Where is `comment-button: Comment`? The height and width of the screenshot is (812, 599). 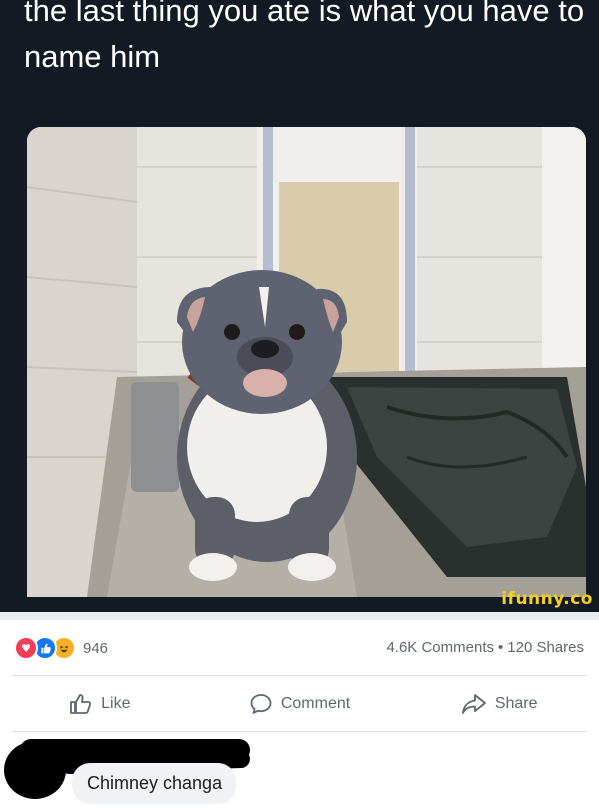
comment-button: Comment is located at coordinates (300, 704).